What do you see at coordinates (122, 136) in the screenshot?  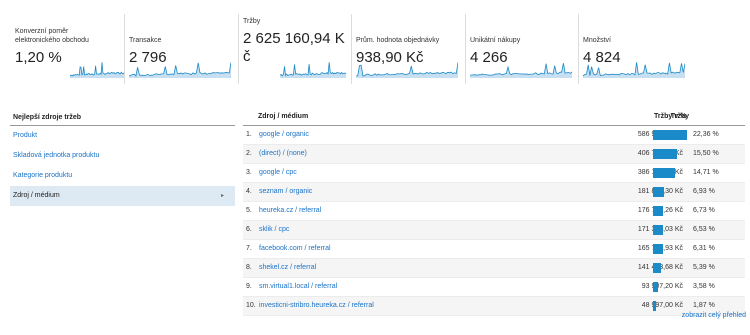 I see `sidebar-item-product: Produkt` at bounding box center [122, 136].